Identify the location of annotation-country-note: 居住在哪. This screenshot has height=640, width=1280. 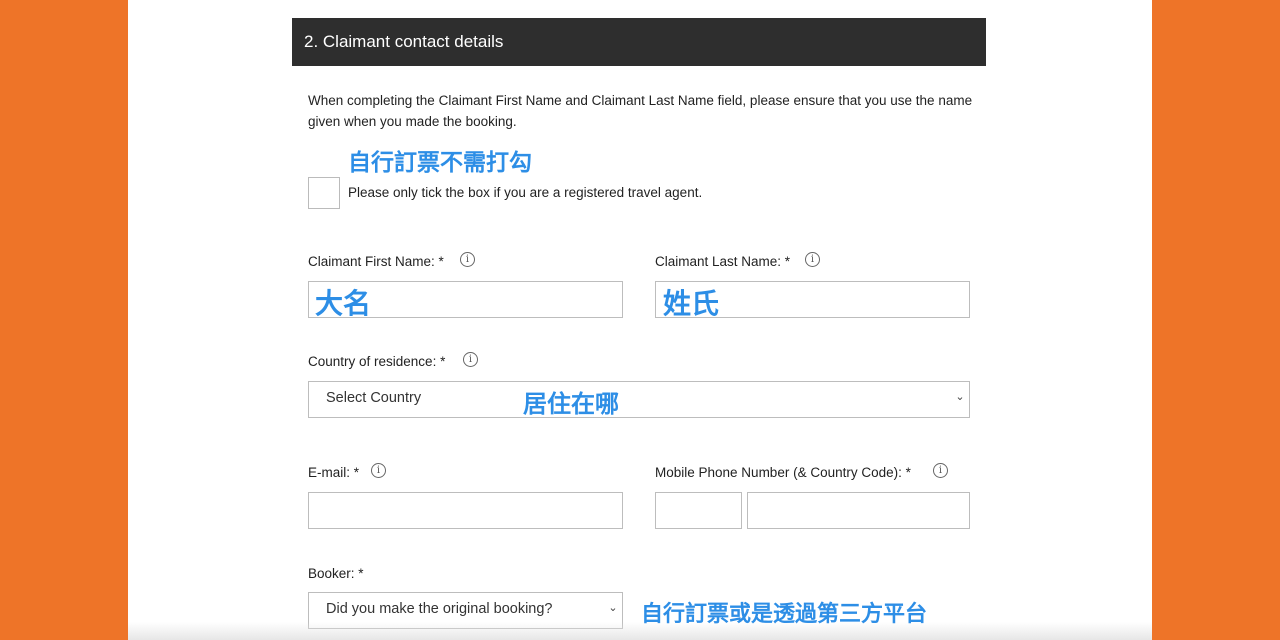
(571, 404).